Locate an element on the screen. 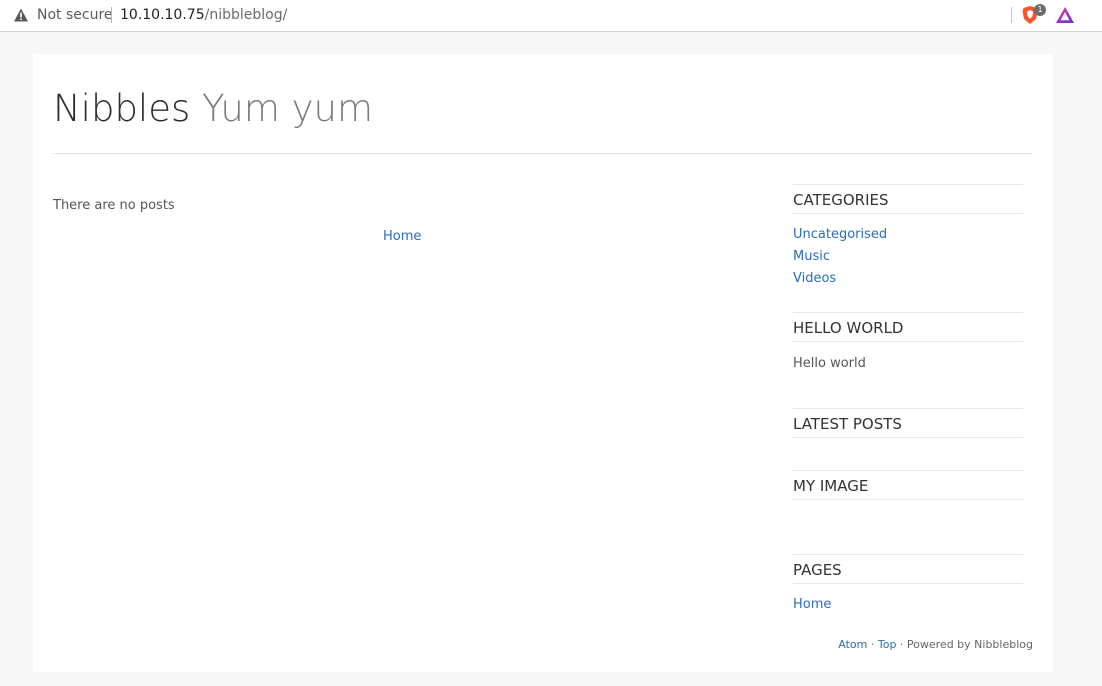  site-title: Nibbles Yum yum is located at coordinates (542, 109).